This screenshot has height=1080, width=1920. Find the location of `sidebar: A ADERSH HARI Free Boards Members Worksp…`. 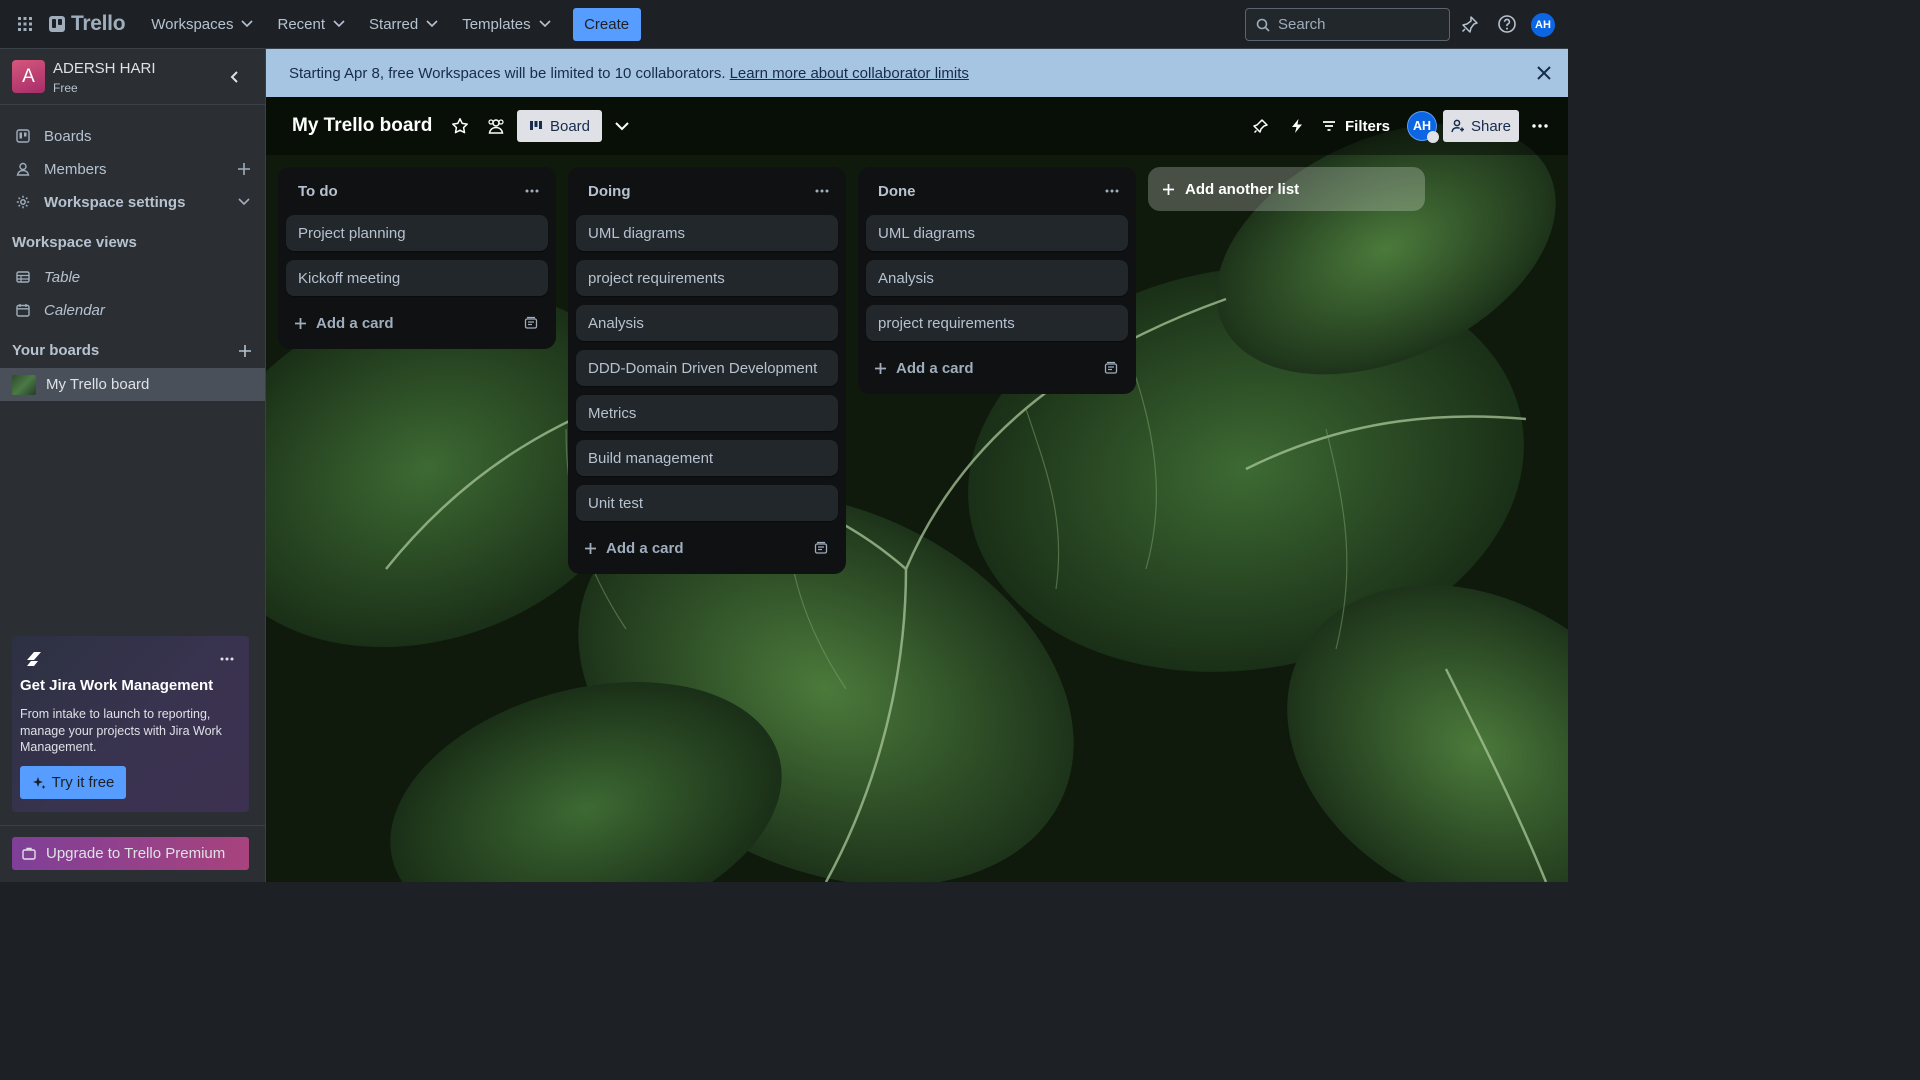

sidebar: A ADERSH HARI Free Boards Members Worksp… is located at coordinates (133, 465).